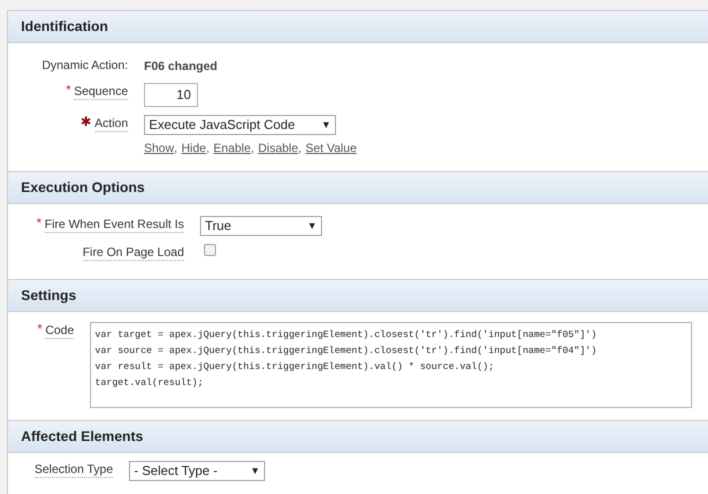 This screenshot has width=708, height=494. I want to click on select-field: Execute JavaScript Code ▼, so click(240, 125).